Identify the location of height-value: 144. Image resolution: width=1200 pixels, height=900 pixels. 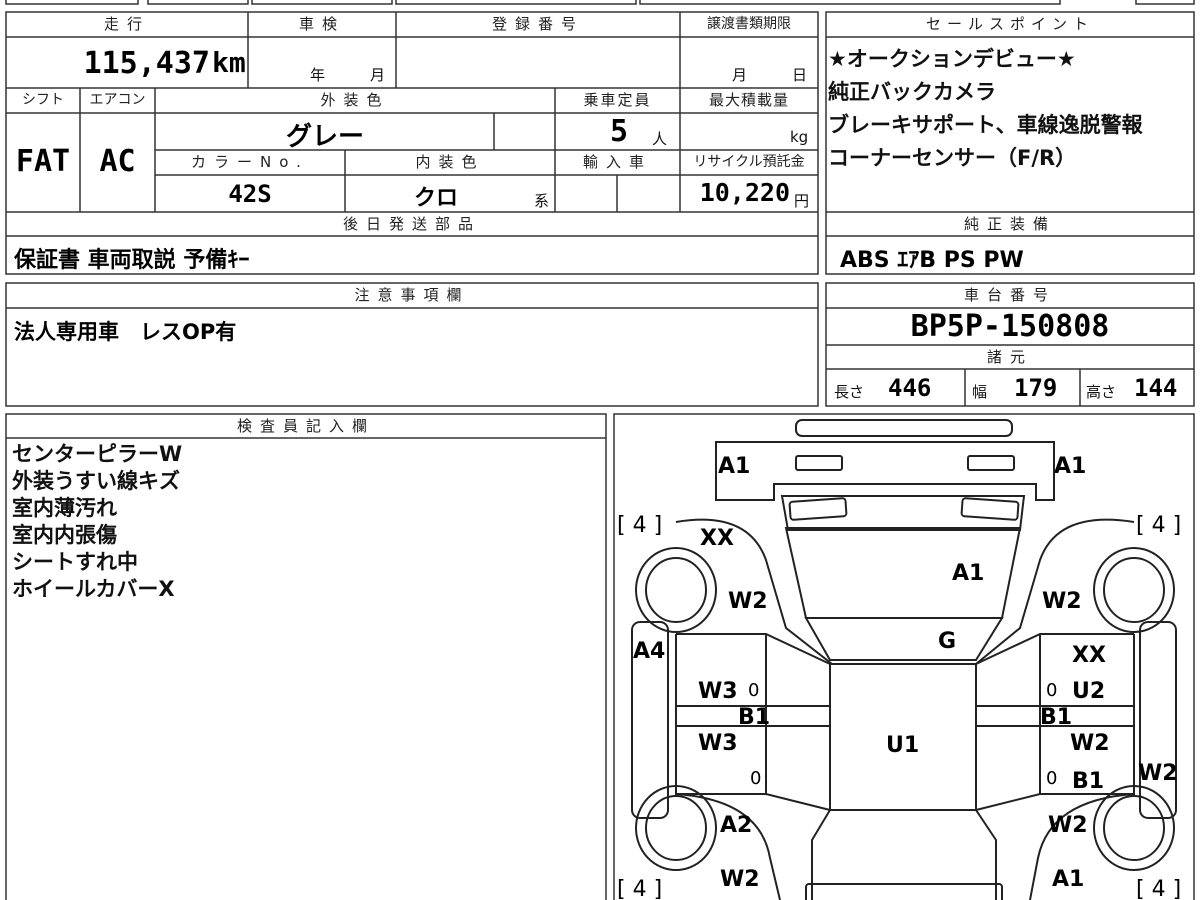
(1156, 388).